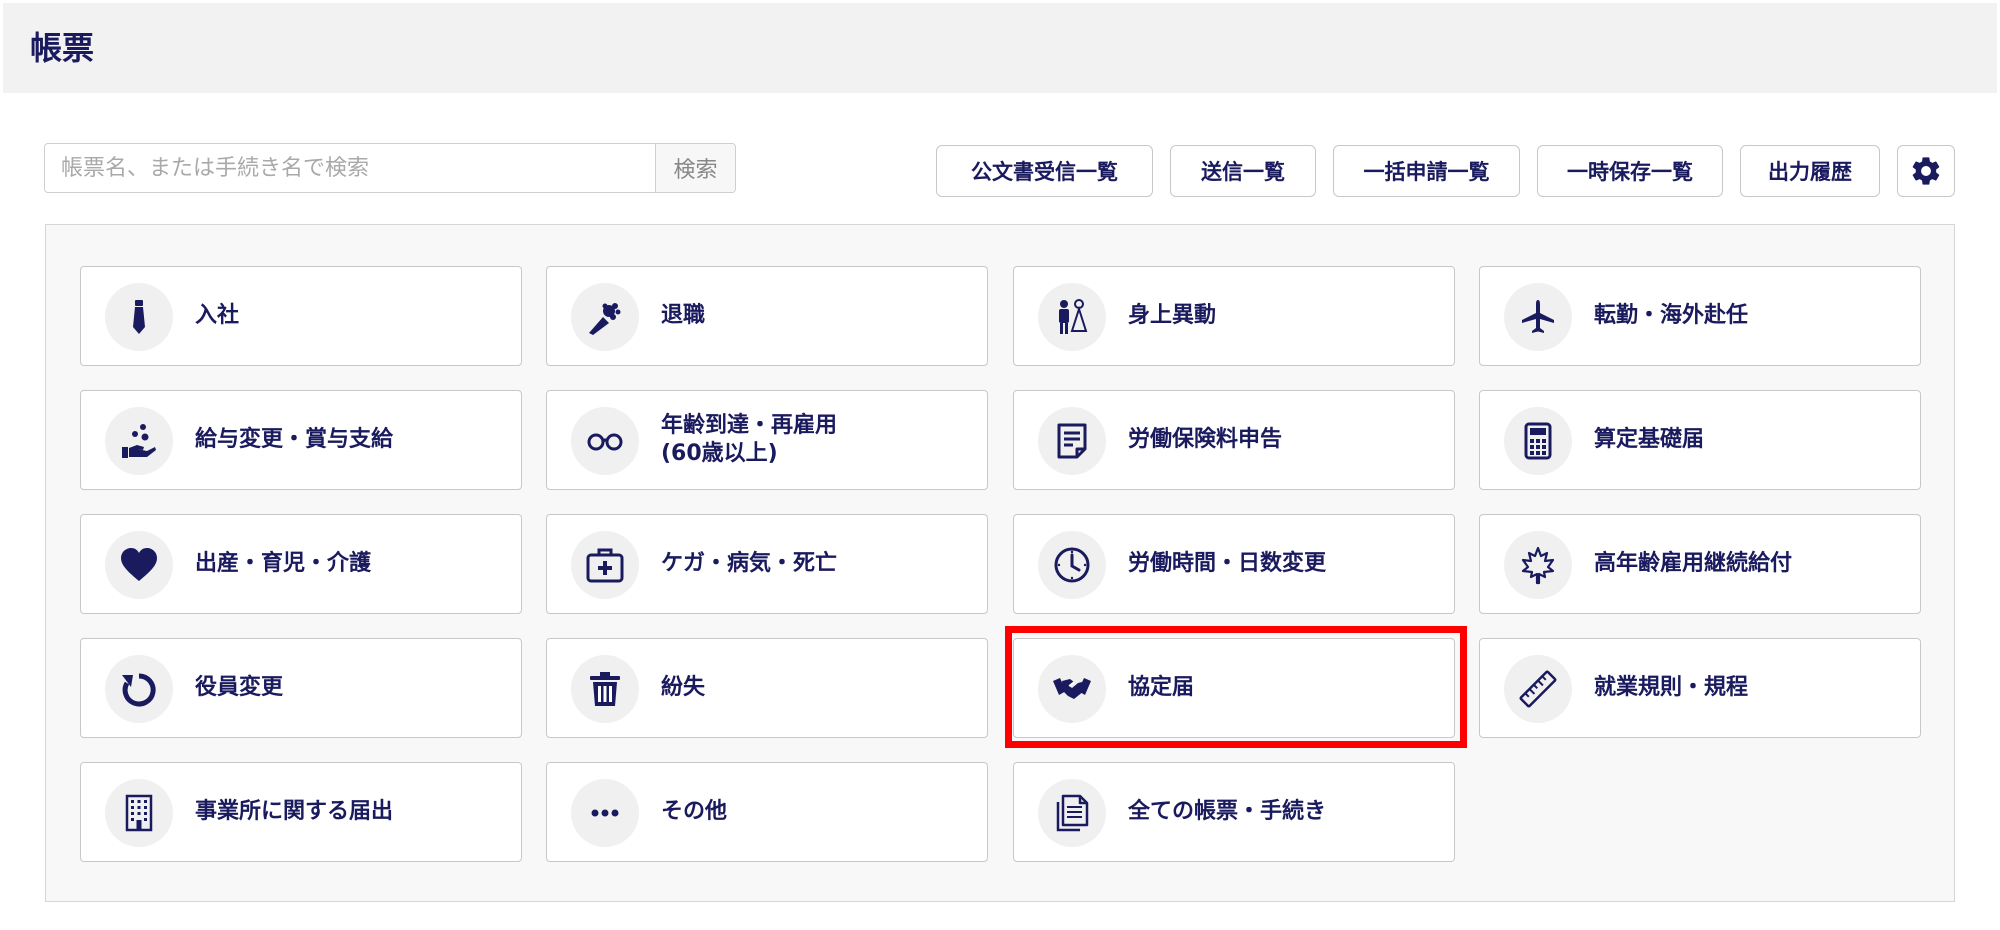  What do you see at coordinates (1234, 316) in the screenshot?
I see `category-tile-personal-change: 身上異動` at bounding box center [1234, 316].